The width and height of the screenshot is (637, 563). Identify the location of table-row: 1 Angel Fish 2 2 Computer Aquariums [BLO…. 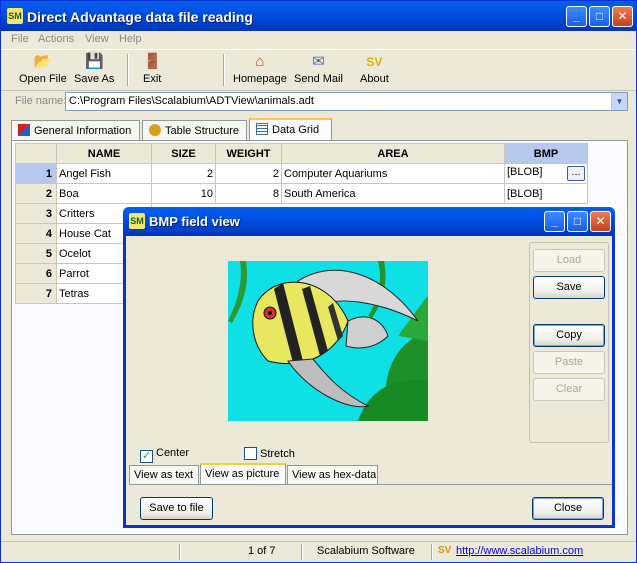
(301, 173).